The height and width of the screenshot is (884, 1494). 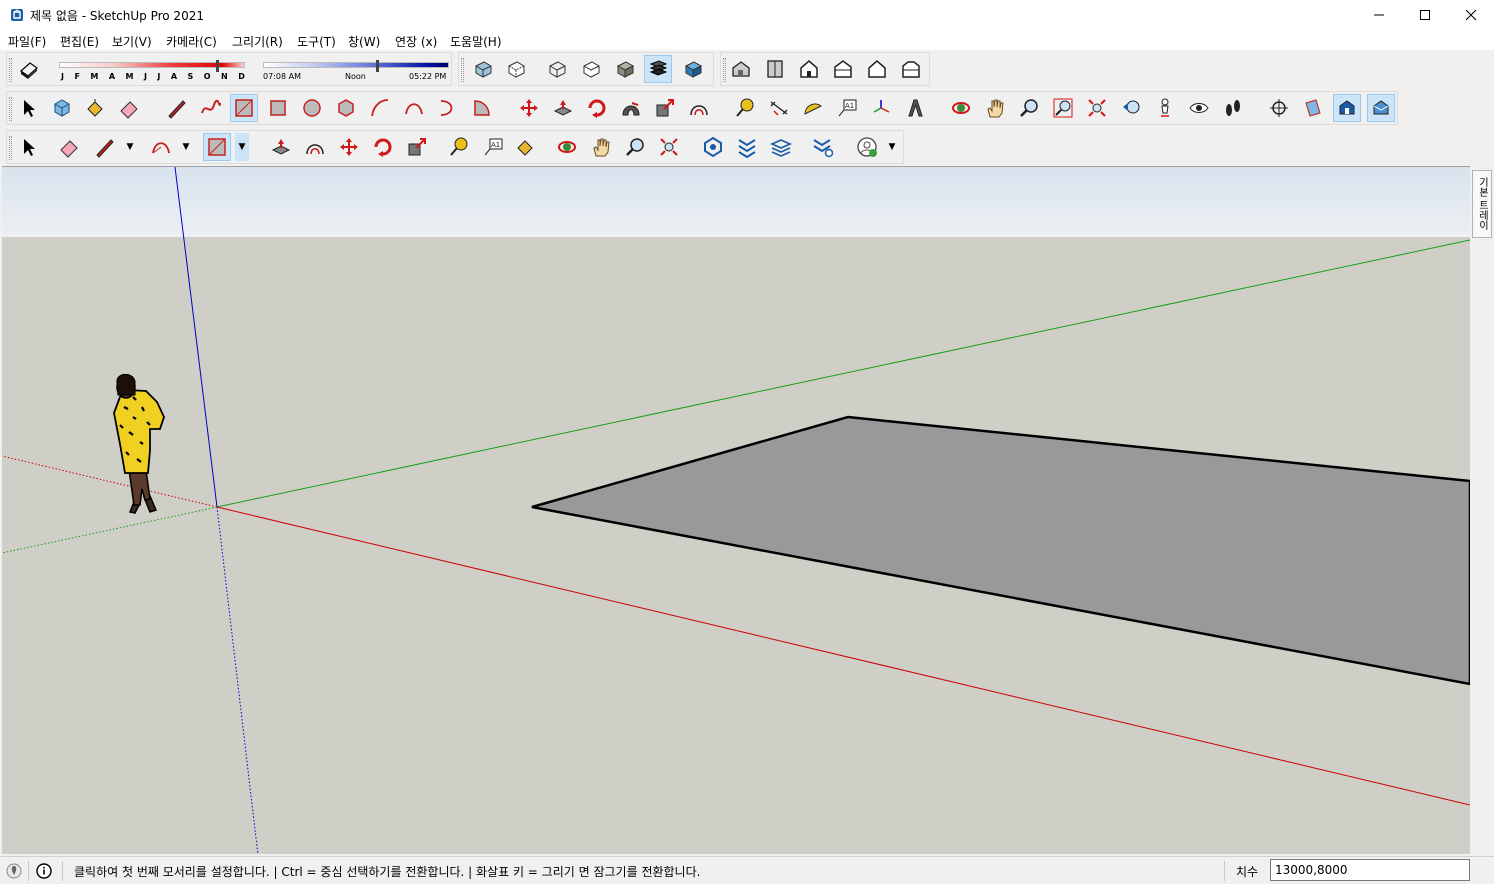 What do you see at coordinates (1279, 108) in the screenshot?
I see `section-plane-button` at bounding box center [1279, 108].